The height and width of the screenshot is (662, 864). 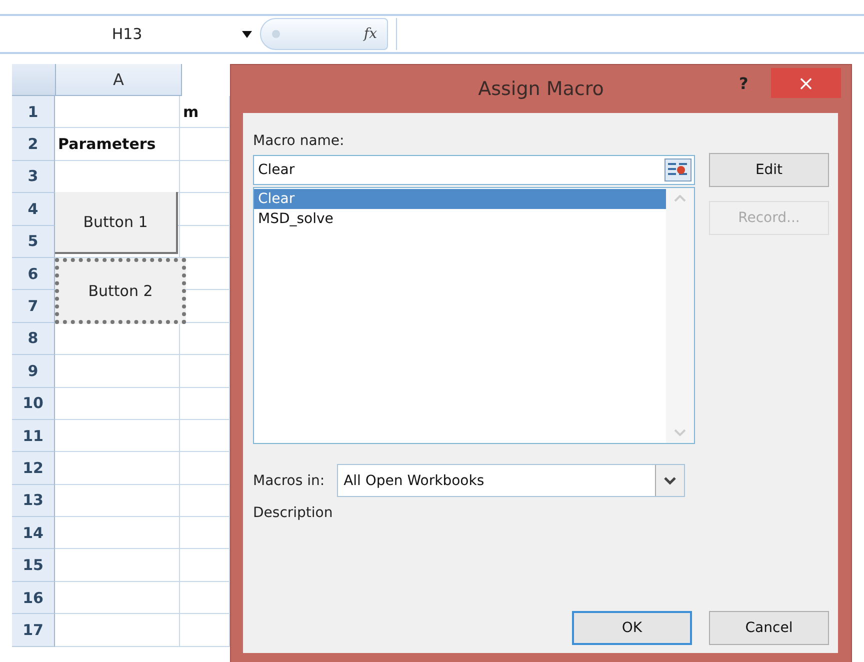 What do you see at coordinates (680, 198) in the screenshot?
I see `scroll-up-icon` at bounding box center [680, 198].